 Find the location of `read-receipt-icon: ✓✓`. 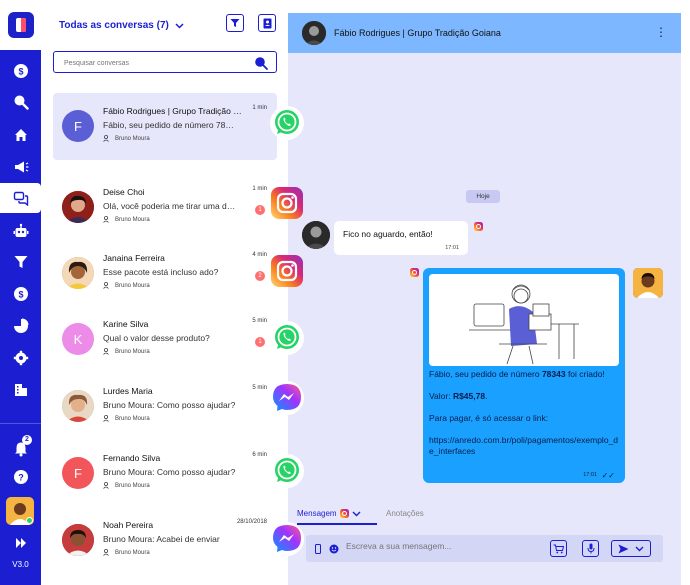

read-receipt-icon: ✓✓ is located at coordinates (608, 475).